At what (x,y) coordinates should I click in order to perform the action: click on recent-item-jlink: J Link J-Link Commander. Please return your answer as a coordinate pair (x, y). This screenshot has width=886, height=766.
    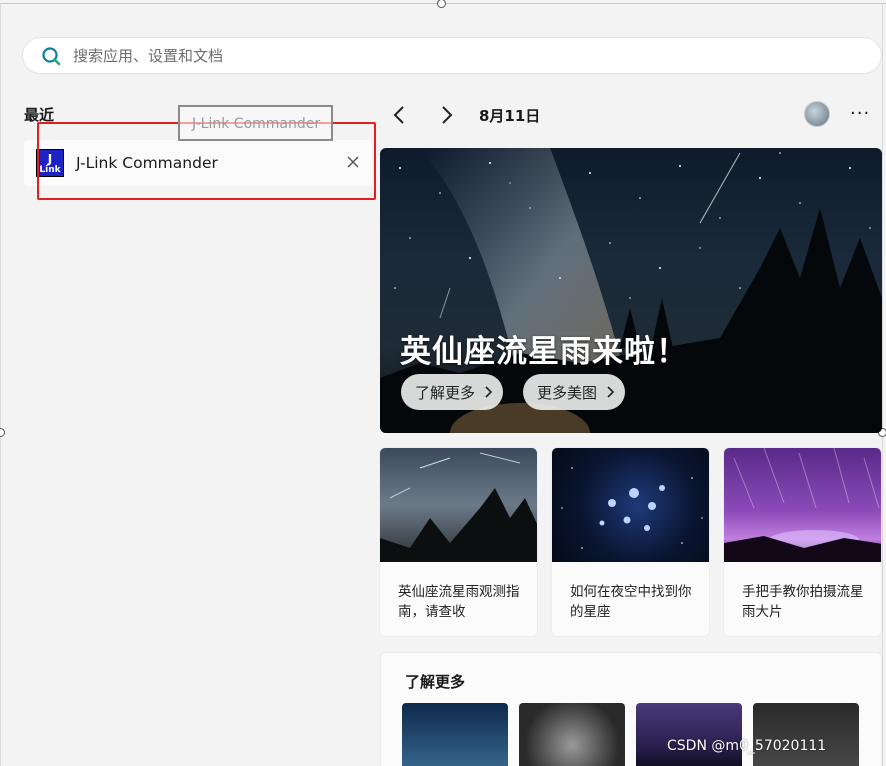
    Looking at the image, I should click on (198, 163).